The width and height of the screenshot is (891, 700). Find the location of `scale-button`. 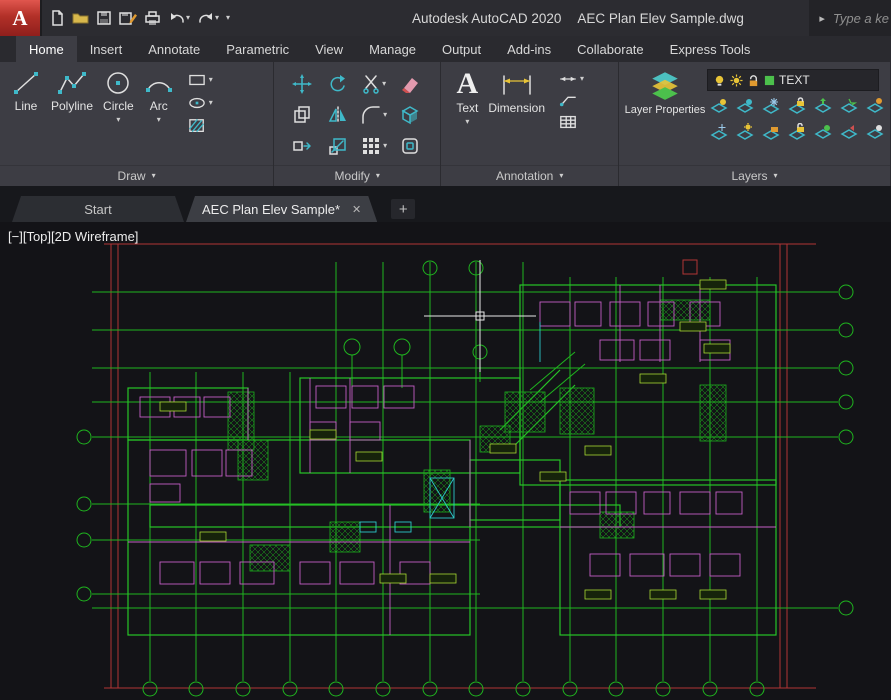

scale-button is located at coordinates (338, 145).